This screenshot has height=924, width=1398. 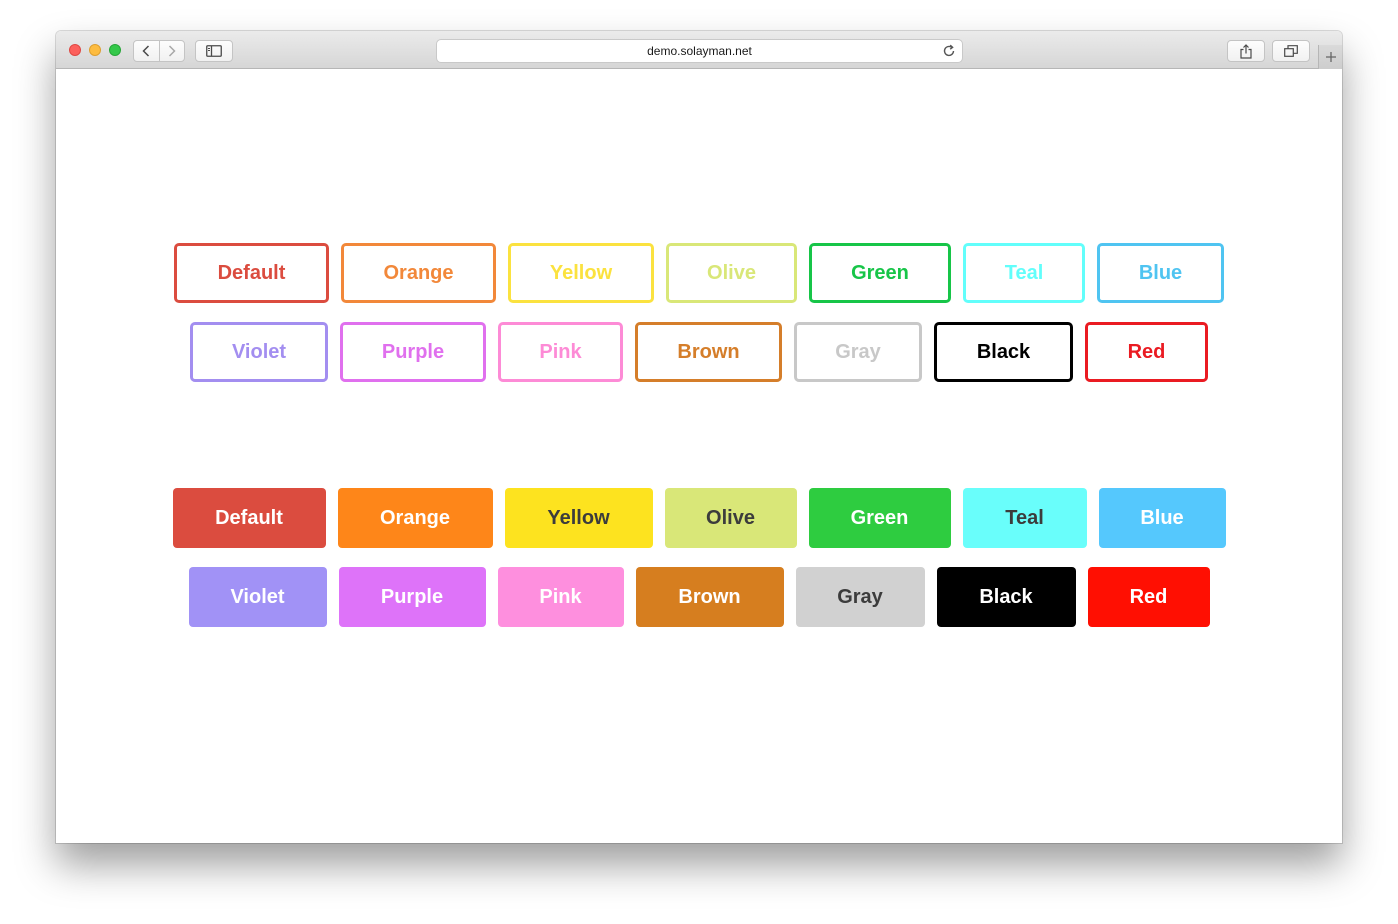 I want to click on share-icon, so click(x=1246, y=51).